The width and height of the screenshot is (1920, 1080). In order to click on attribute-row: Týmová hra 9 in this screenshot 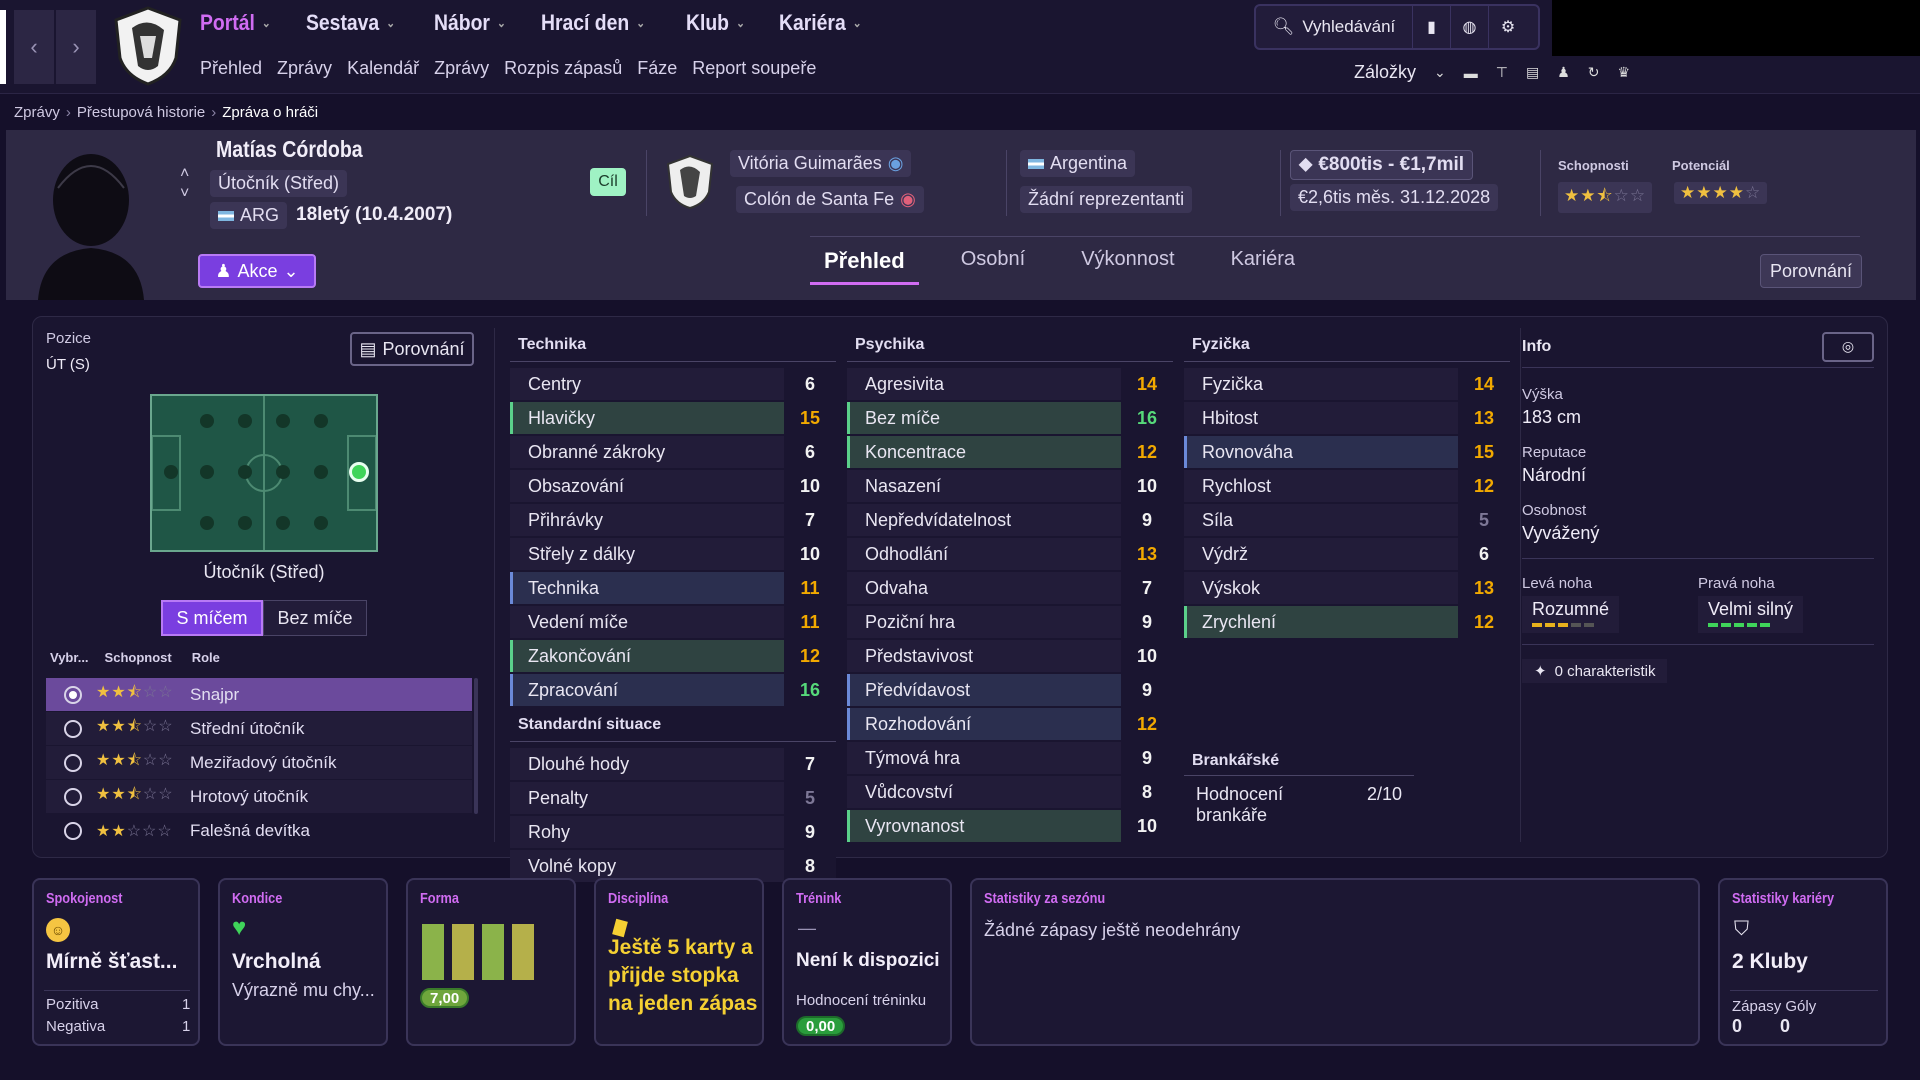, I will do `click(1010, 758)`.